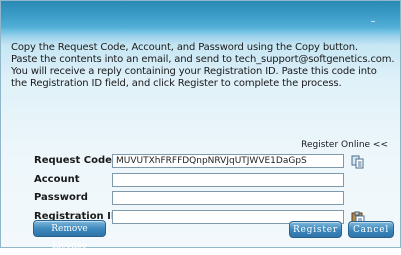 This screenshot has height=255, width=401. I want to click on password-field, so click(228, 198).